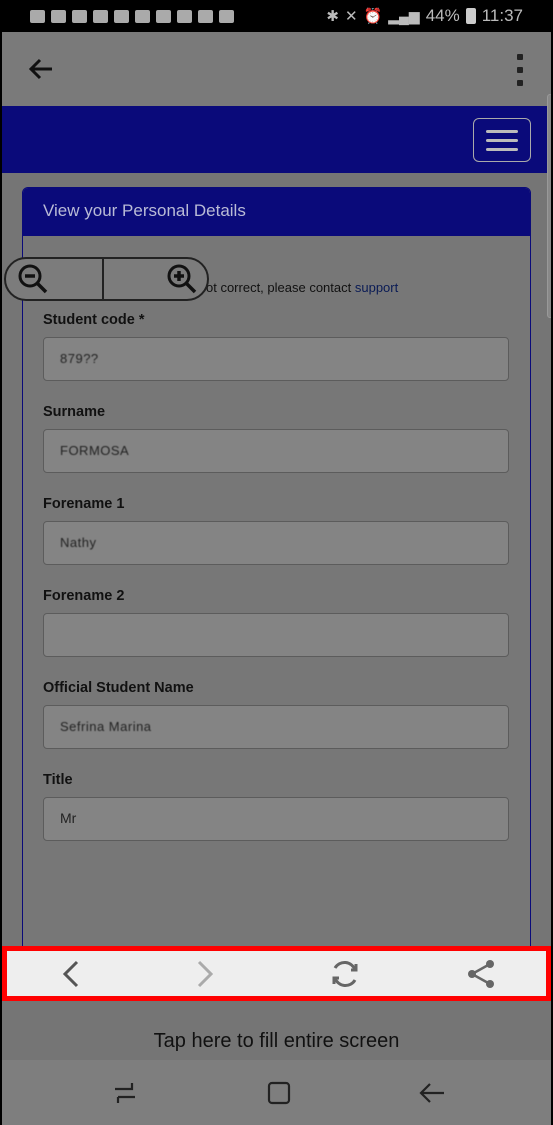 Image resolution: width=553 pixels, height=1125 pixels. I want to click on zoom-in-button, so click(154, 279).